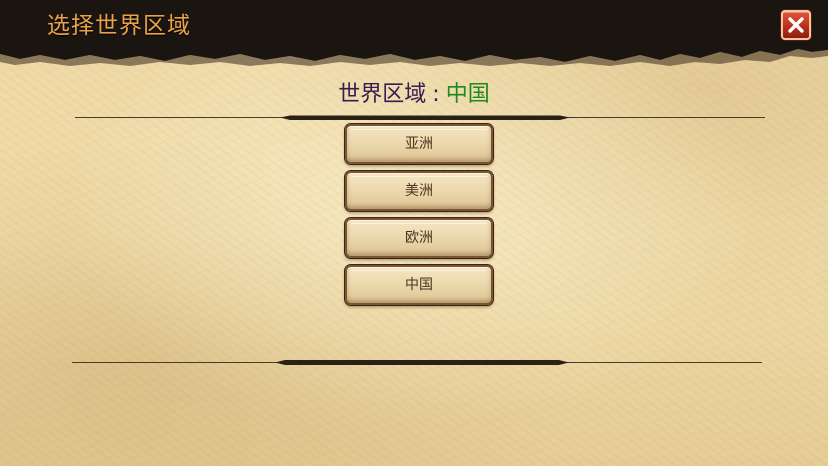 The width and height of the screenshot is (828, 466). What do you see at coordinates (467, 94) in the screenshot?
I see `current-region-value: 中国` at bounding box center [467, 94].